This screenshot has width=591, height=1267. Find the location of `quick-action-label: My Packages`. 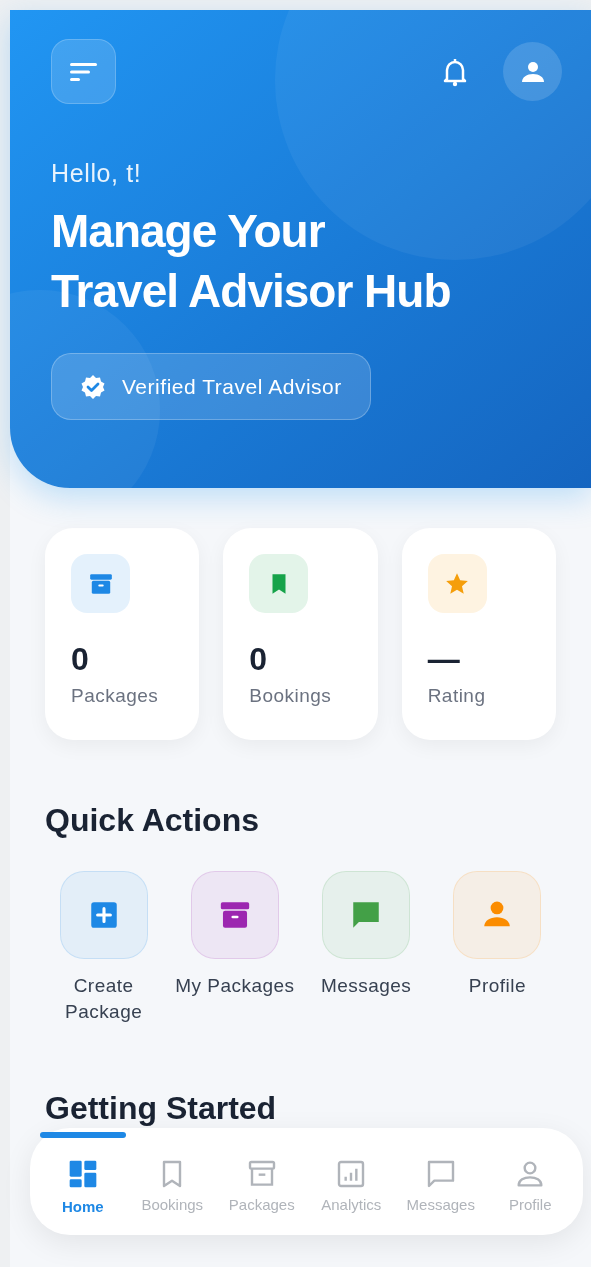

quick-action-label: My Packages is located at coordinates (234, 986).